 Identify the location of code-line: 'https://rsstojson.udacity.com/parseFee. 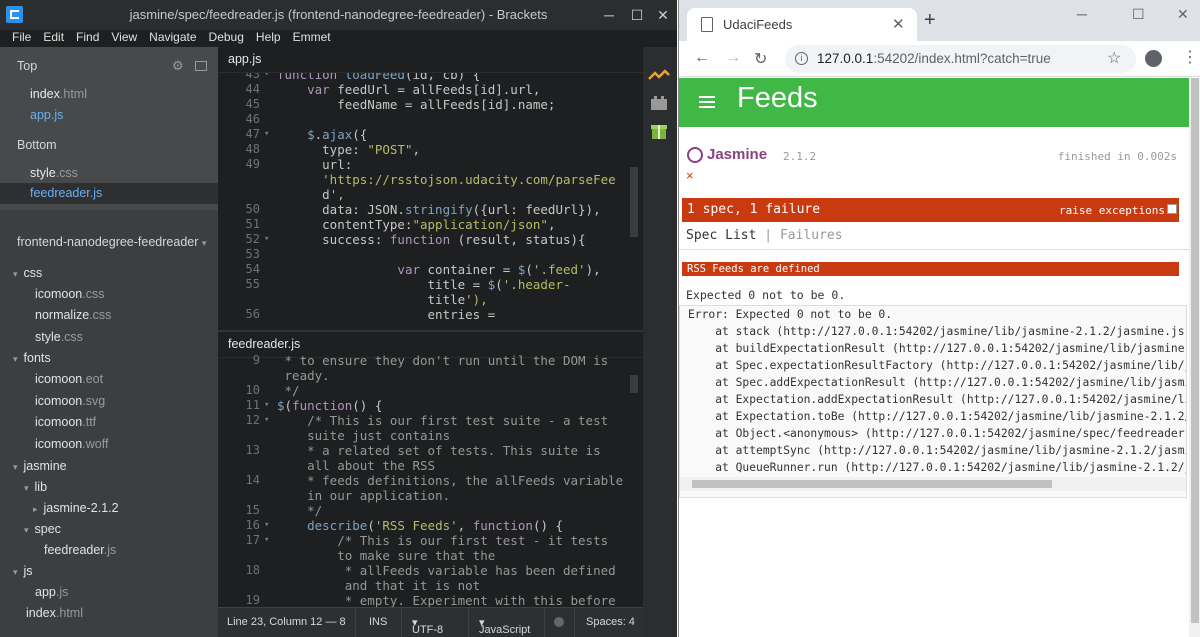
(424, 179).